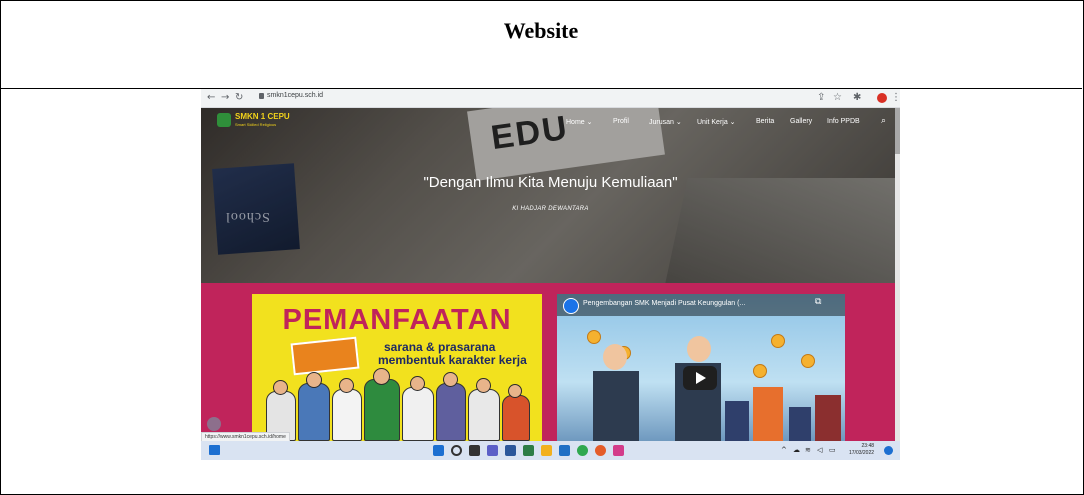 This screenshot has width=1084, height=495. I want to click on nav-item-gallery: Gallery, so click(801, 124).